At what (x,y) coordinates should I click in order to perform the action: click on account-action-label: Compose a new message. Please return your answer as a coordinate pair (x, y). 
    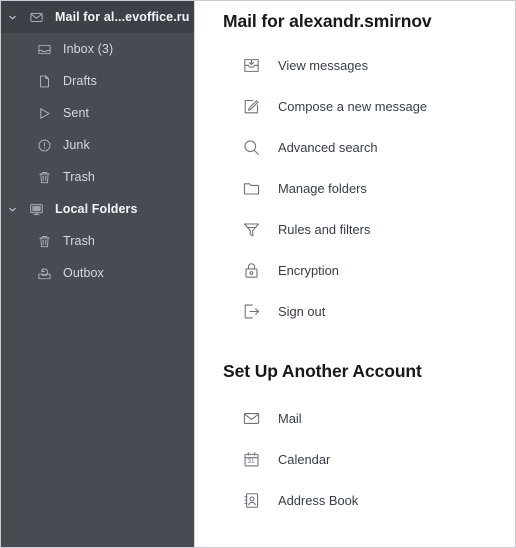
    Looking at the image, I should click on (353, 106).